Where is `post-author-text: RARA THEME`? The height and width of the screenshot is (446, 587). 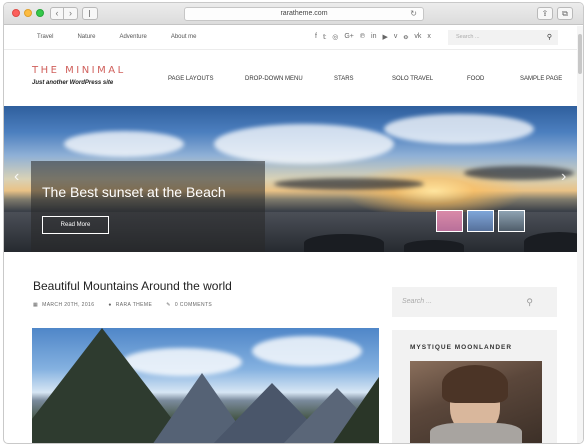 post-author-text: RARA THEME is located at coordinates (134, 305).